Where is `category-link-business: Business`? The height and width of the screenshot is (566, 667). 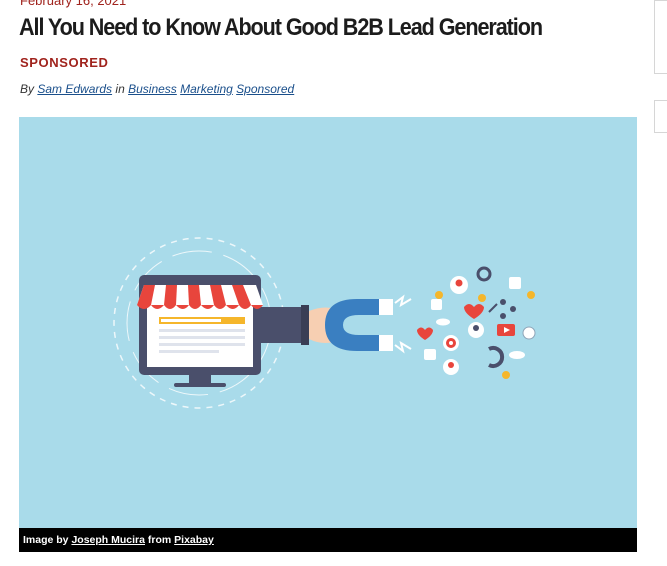 category-link-business: Business is located at coordinates (152, 89).